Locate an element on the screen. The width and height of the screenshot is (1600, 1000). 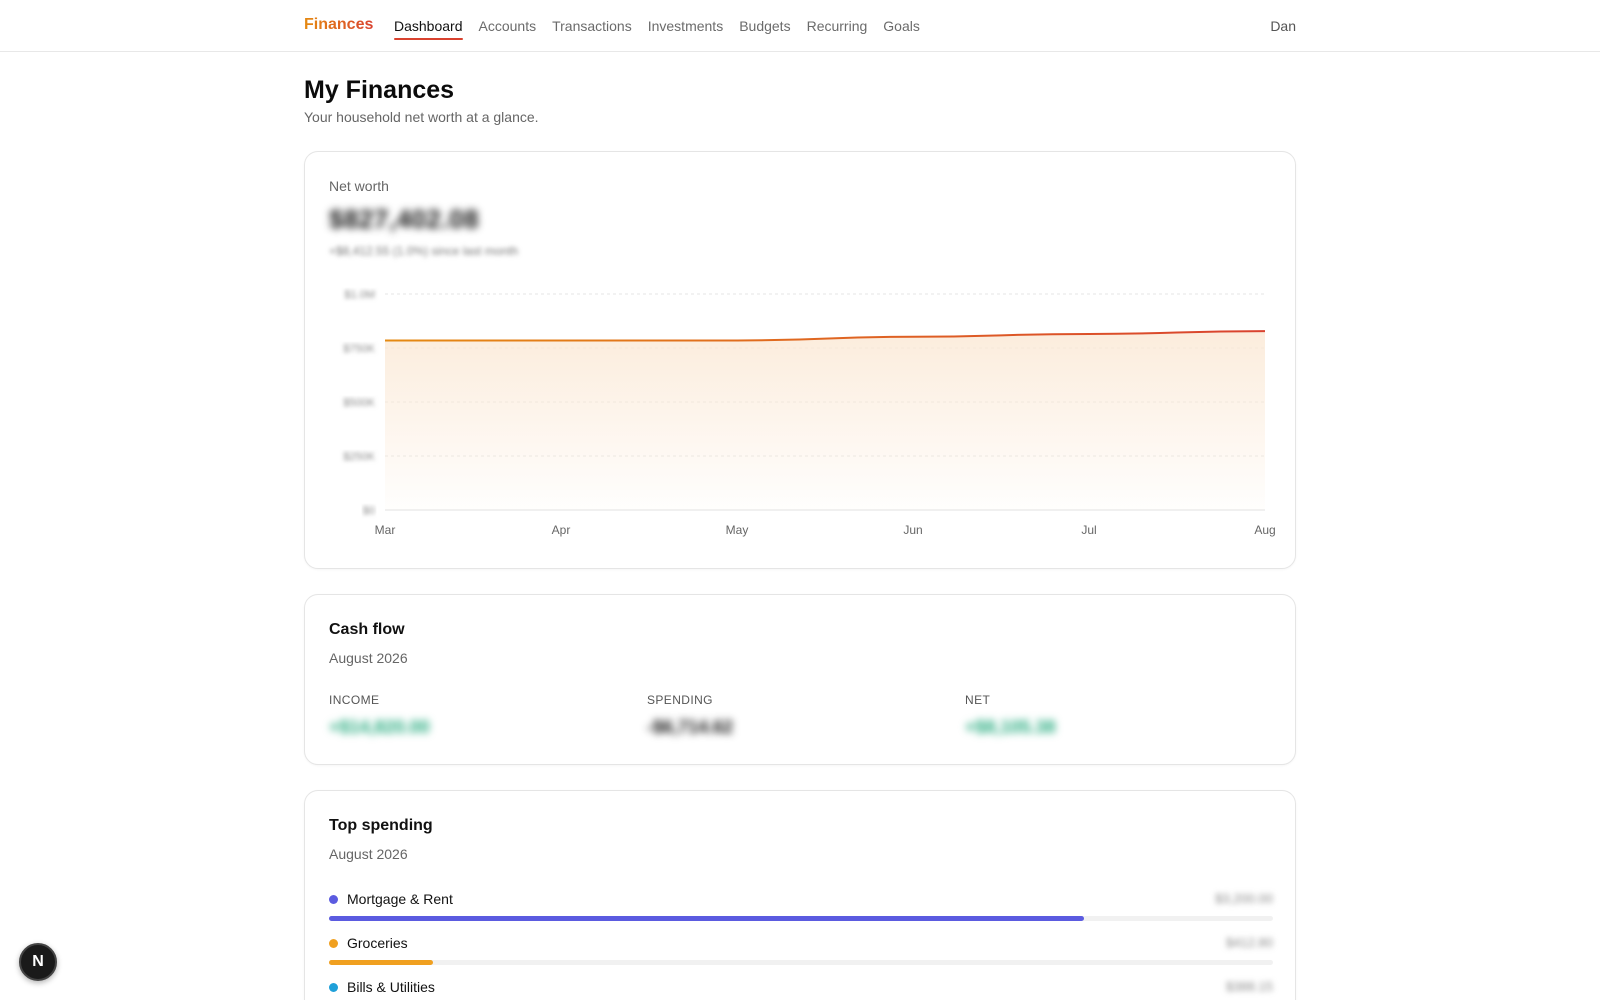
brand-logo: Finances is located at coordinates (338, 25).